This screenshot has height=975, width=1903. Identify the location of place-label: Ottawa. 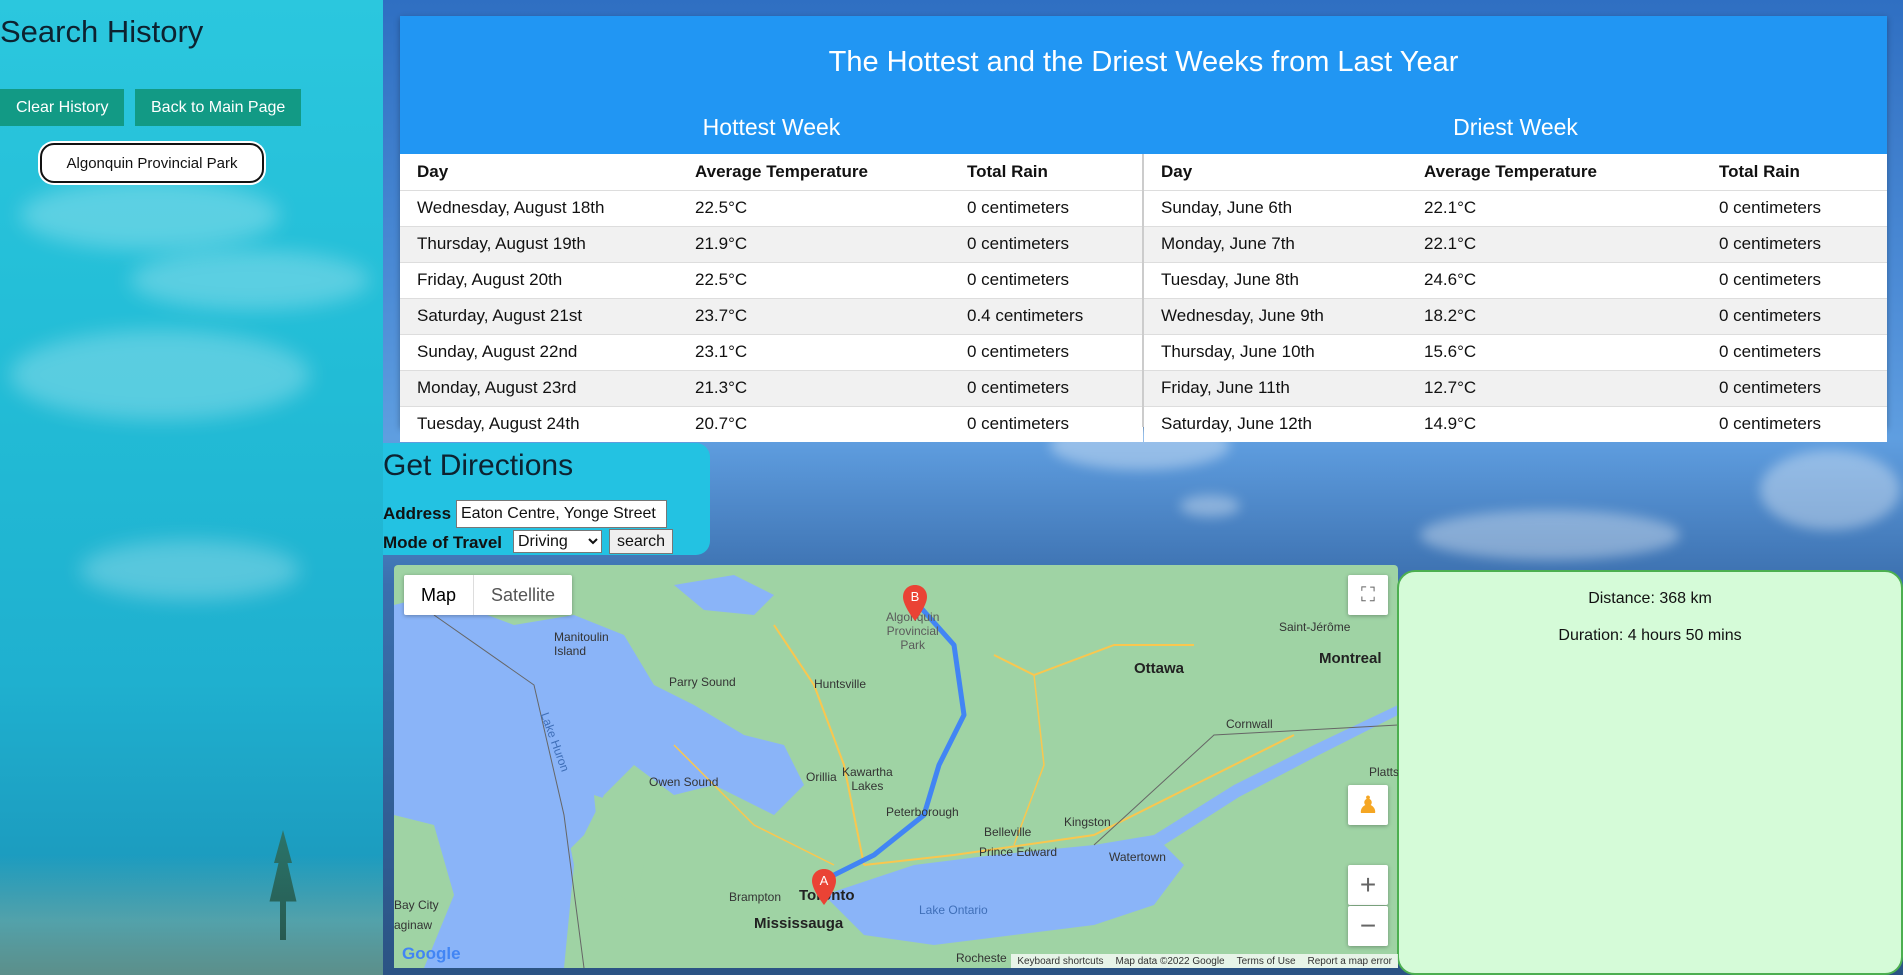
(1159, 668).